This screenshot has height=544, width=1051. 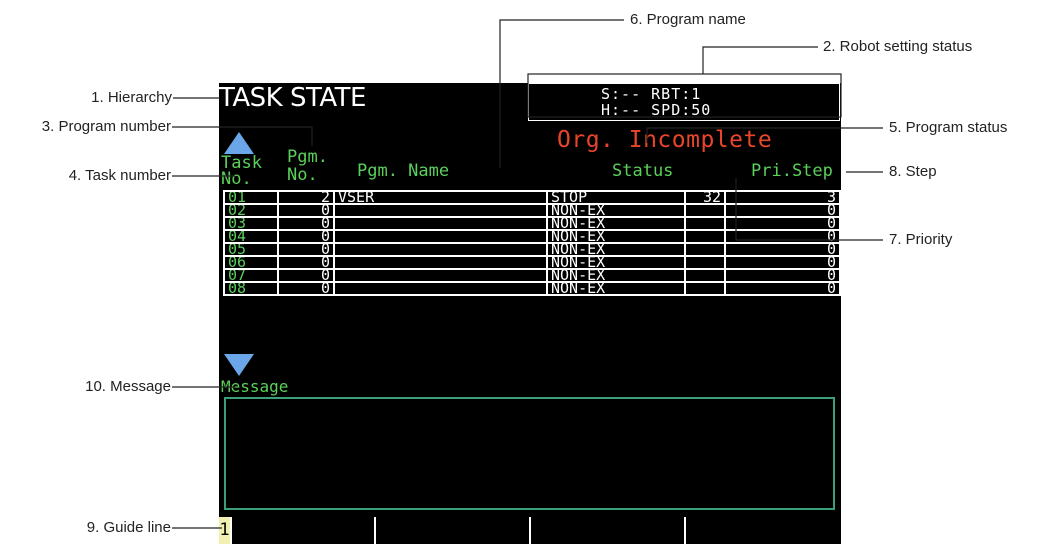 I want to click on callout-task-number: 4. Task number, so click(x=119, y=175).